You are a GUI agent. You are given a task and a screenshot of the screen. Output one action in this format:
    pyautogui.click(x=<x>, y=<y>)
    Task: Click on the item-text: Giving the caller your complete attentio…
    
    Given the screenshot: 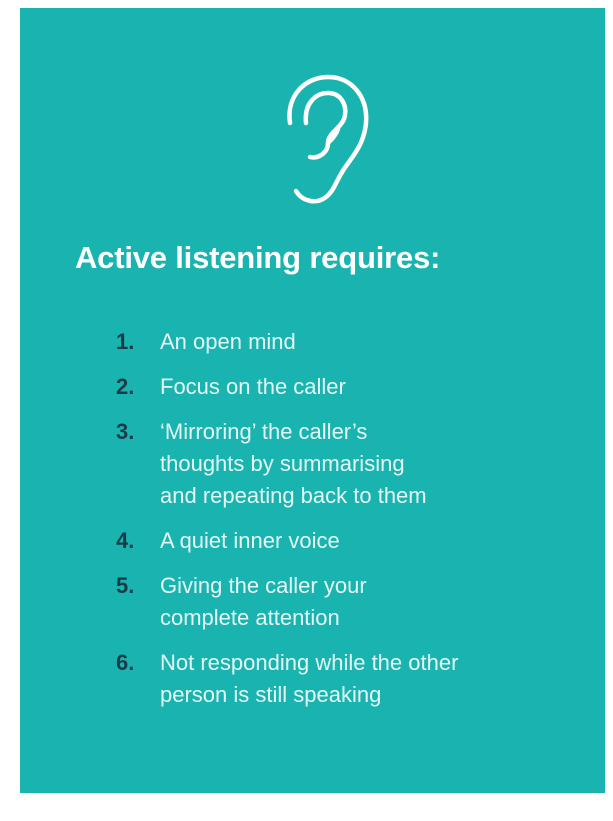 What is the action you would take?
    pyautogui.click(x=263, y=602)
    